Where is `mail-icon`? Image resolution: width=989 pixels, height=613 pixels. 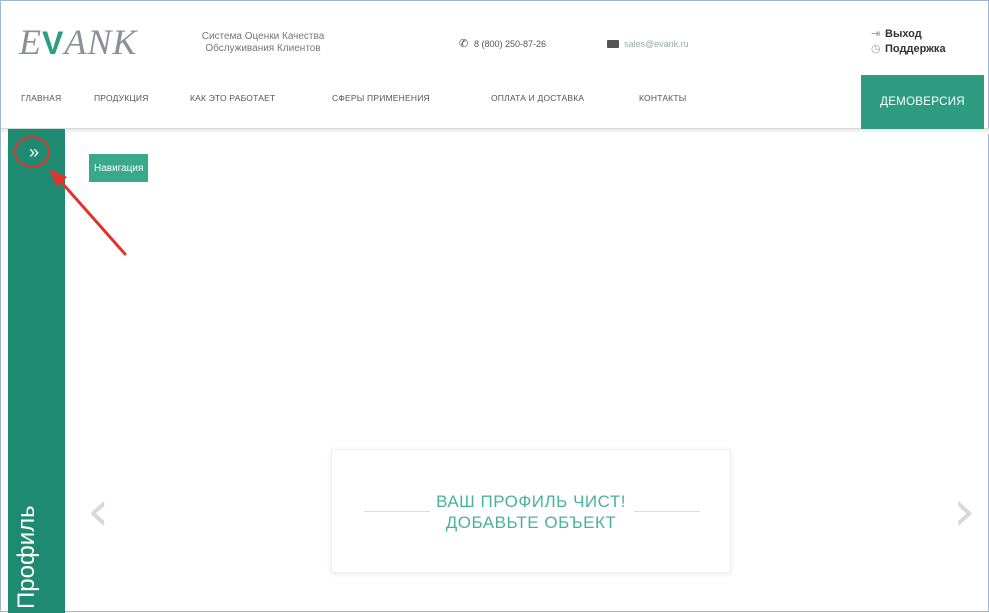 mail-icon is located at coordinates (613, 44).